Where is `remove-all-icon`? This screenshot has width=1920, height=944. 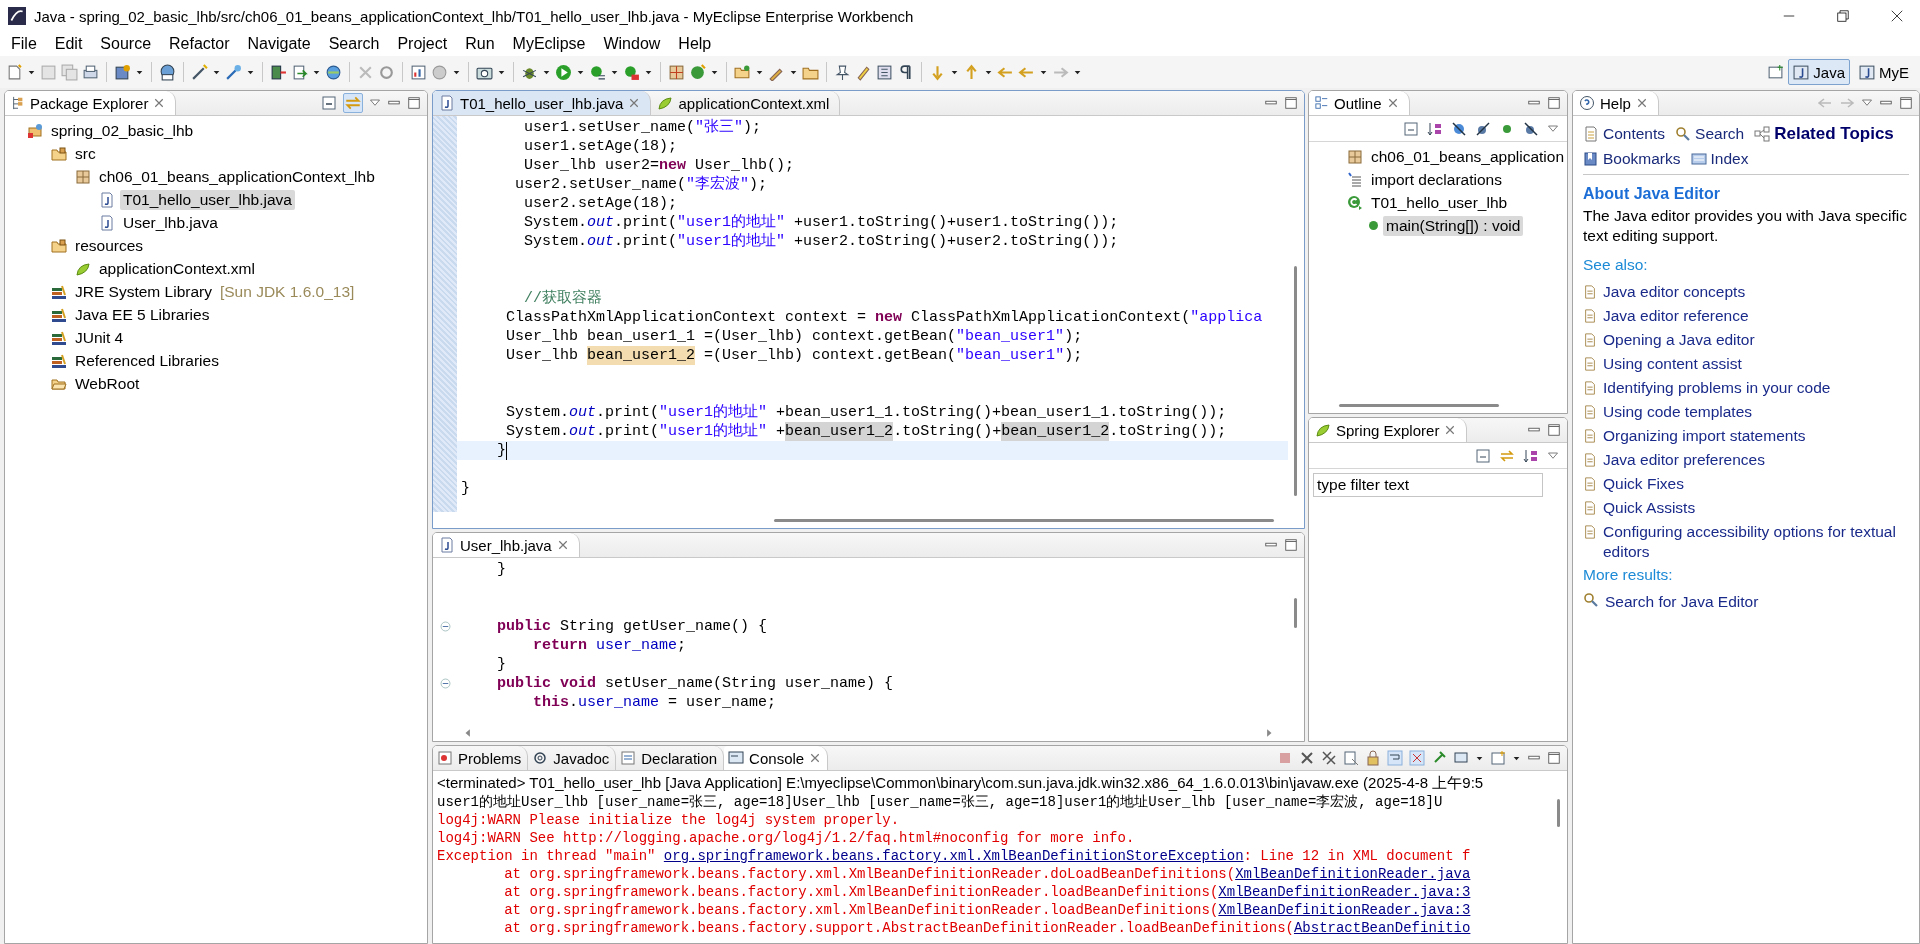
remove-all-icon is located at coordinates (1329, 758).